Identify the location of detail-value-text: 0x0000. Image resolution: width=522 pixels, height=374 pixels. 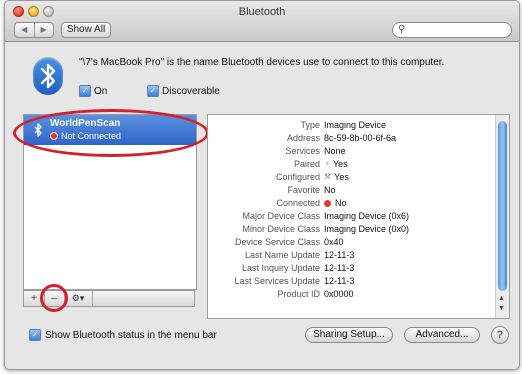
(339, 294).